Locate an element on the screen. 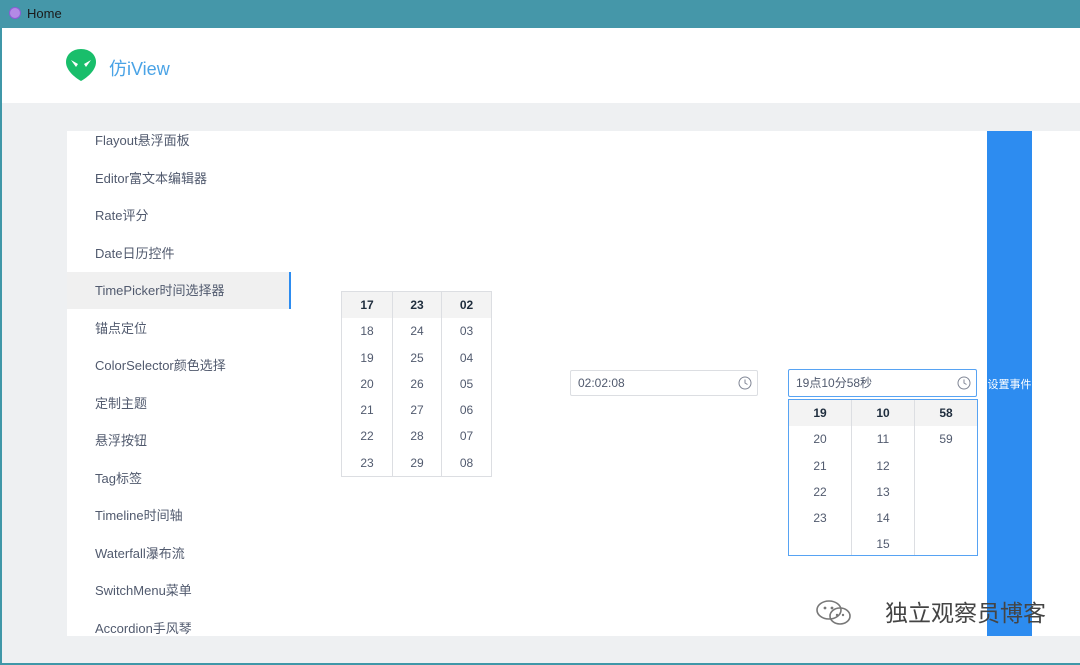  time-option: 17 is located at coordinates (367, 305).